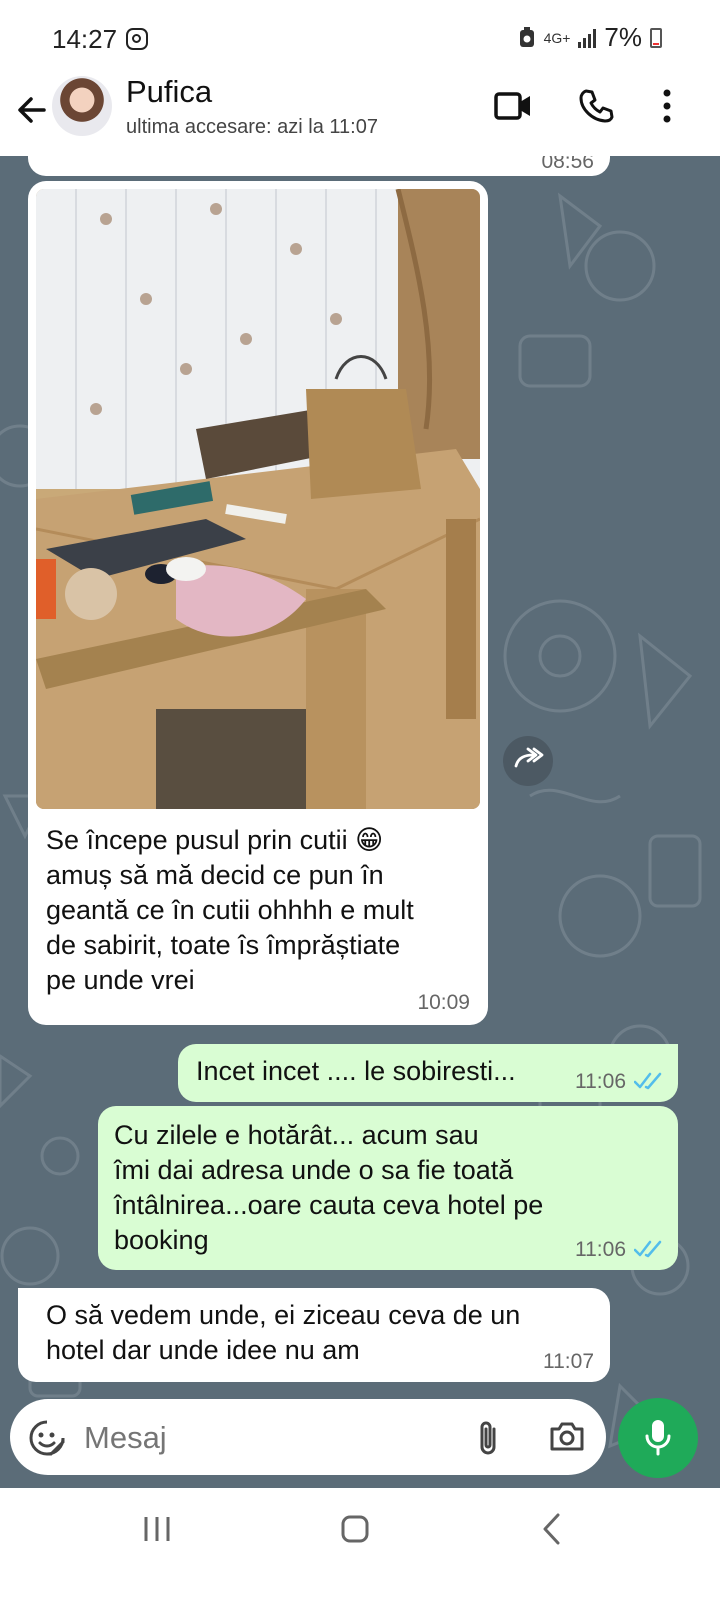 The image size is (720, 1600). I want to click on voice-call-icon, so click(596, 106).